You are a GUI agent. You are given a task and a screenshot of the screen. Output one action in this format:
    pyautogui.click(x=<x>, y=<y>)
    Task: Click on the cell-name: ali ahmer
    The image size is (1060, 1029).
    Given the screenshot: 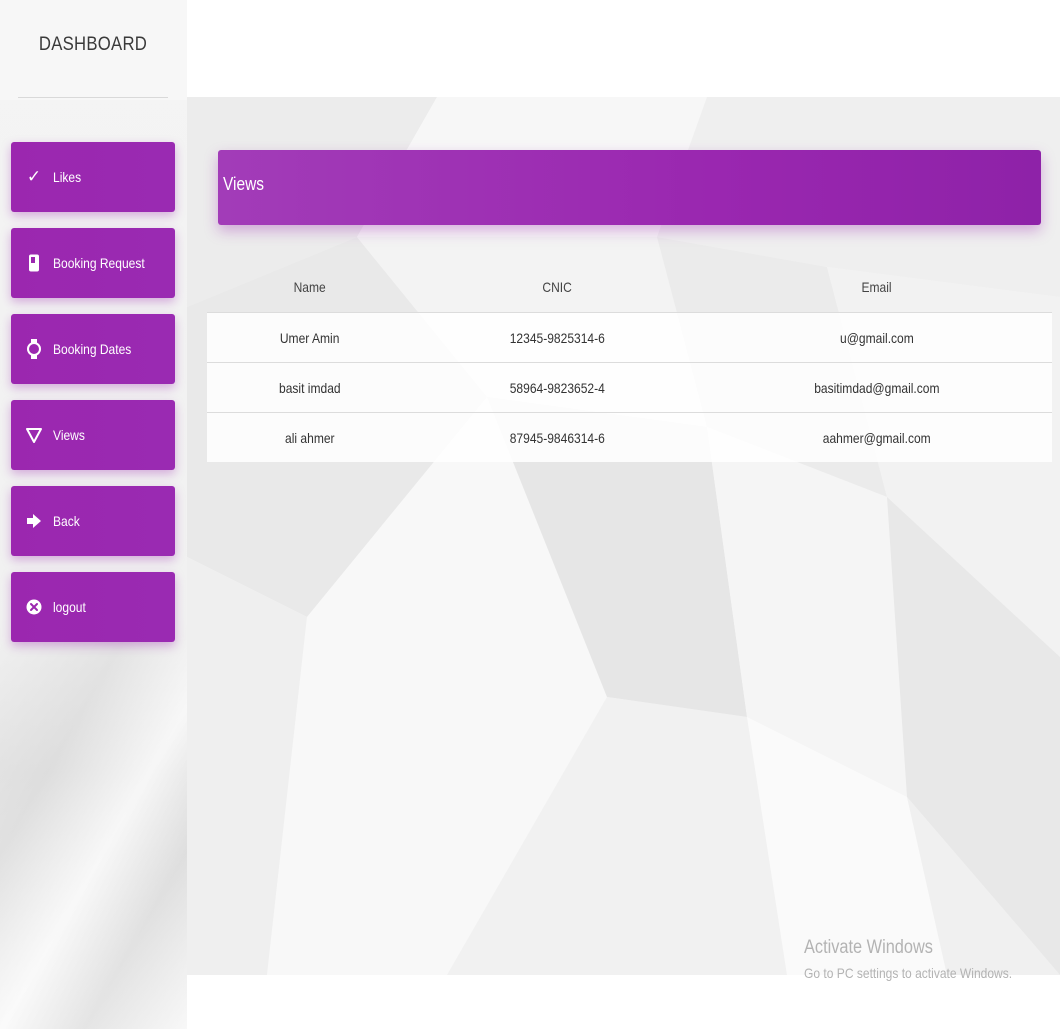 What is the action you would take?
    pyautogui.click(x=309, y=437)
    